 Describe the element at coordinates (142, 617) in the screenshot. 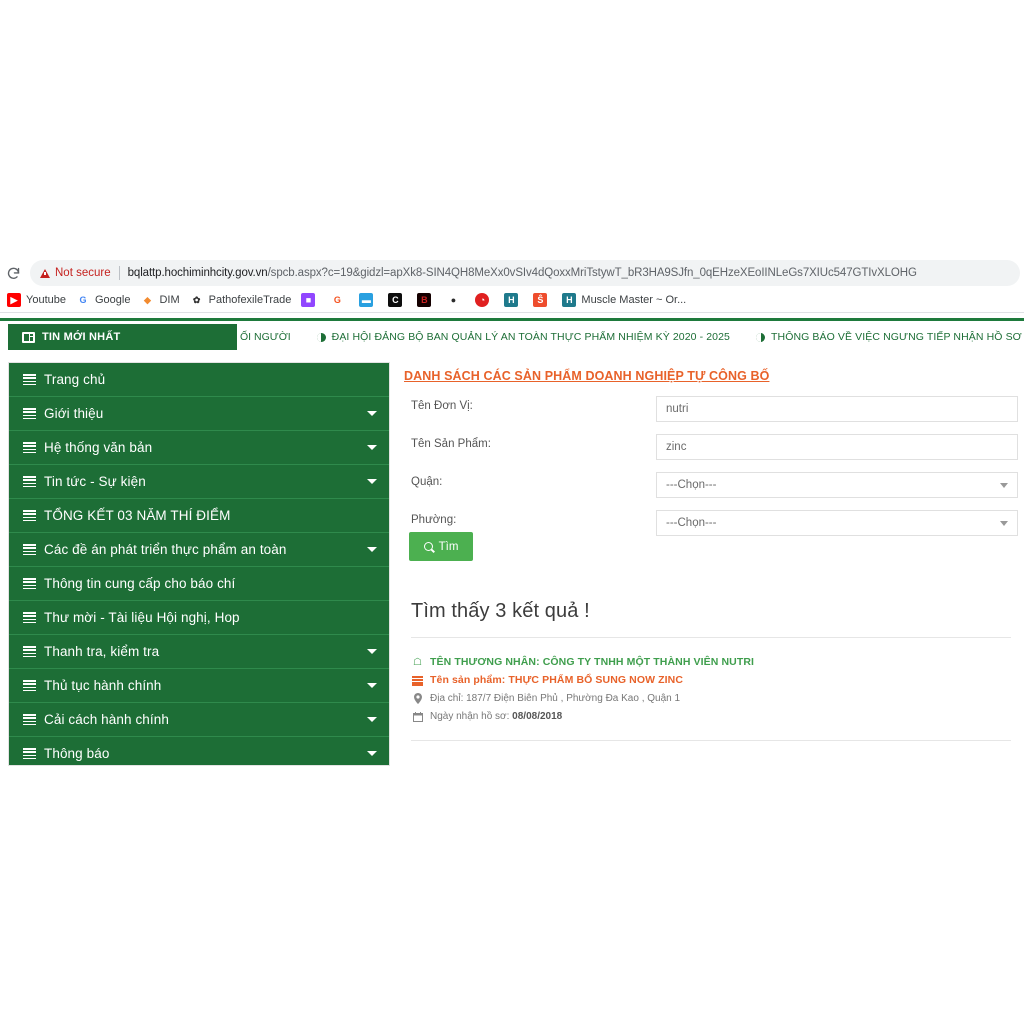

I see `sidebar-item-label: Thư mời - Tài liệu Hội nghị, Hop` at that location.